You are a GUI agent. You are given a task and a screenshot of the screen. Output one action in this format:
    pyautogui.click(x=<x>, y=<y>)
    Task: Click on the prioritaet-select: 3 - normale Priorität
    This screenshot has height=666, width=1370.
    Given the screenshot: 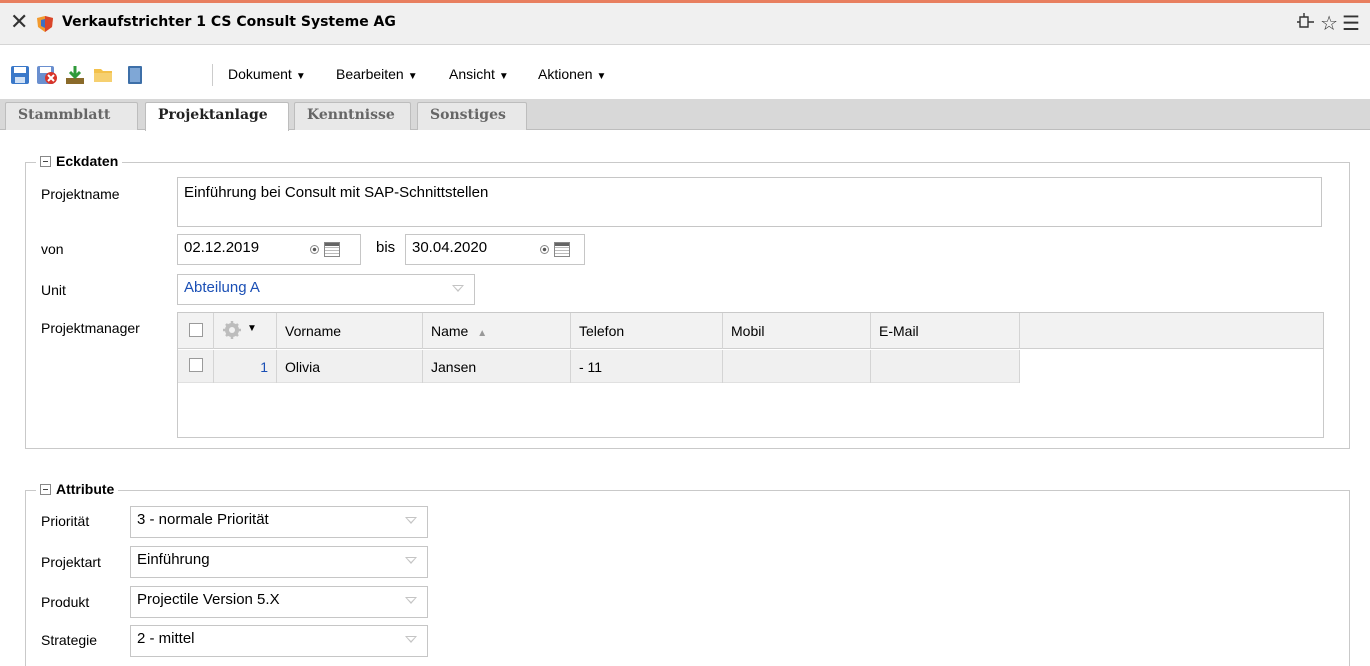 What is the action you would take?
    pyautogui.click(x=279, y=522)
    